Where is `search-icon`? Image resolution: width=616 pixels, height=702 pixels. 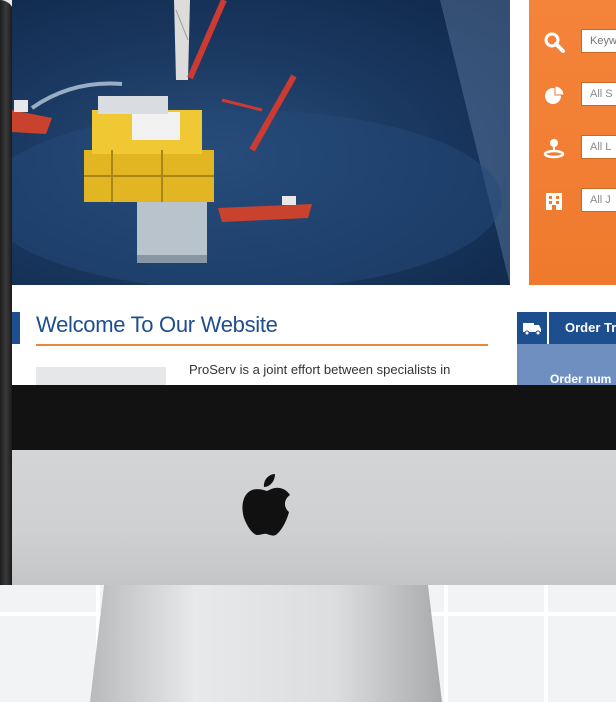 search-icon is located at coordinates (554, 42).